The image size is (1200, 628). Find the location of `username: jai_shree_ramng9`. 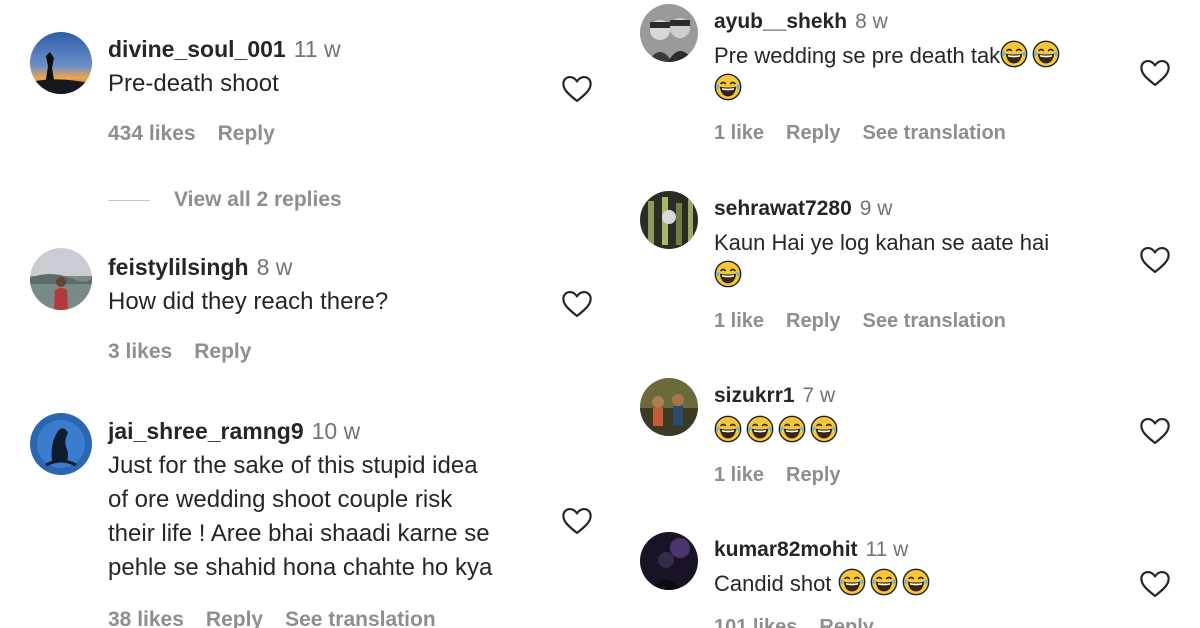

username: jai_shree_ramng9 is located at coordinates (206, 431).